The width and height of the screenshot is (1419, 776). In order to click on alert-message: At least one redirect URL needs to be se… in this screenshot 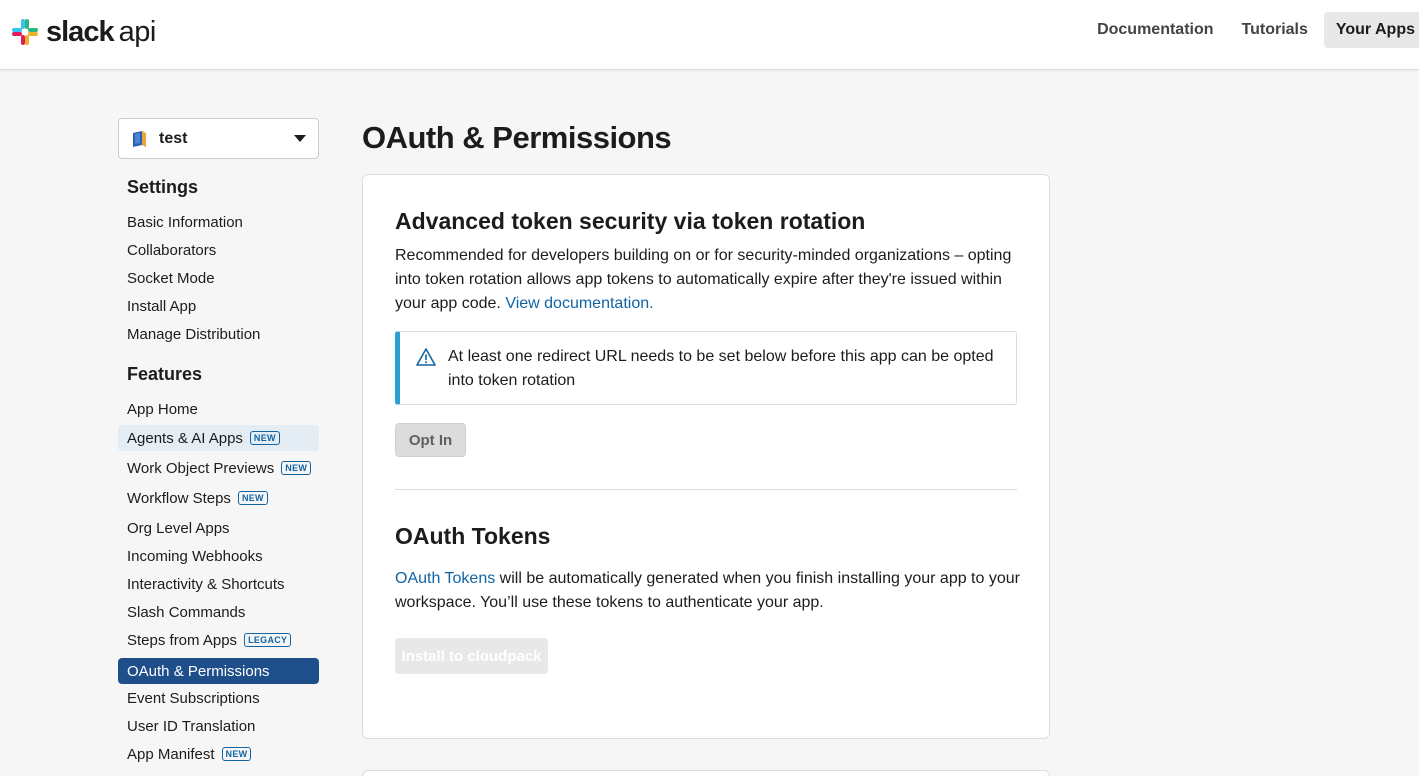, I will do `click(721, 368)`.